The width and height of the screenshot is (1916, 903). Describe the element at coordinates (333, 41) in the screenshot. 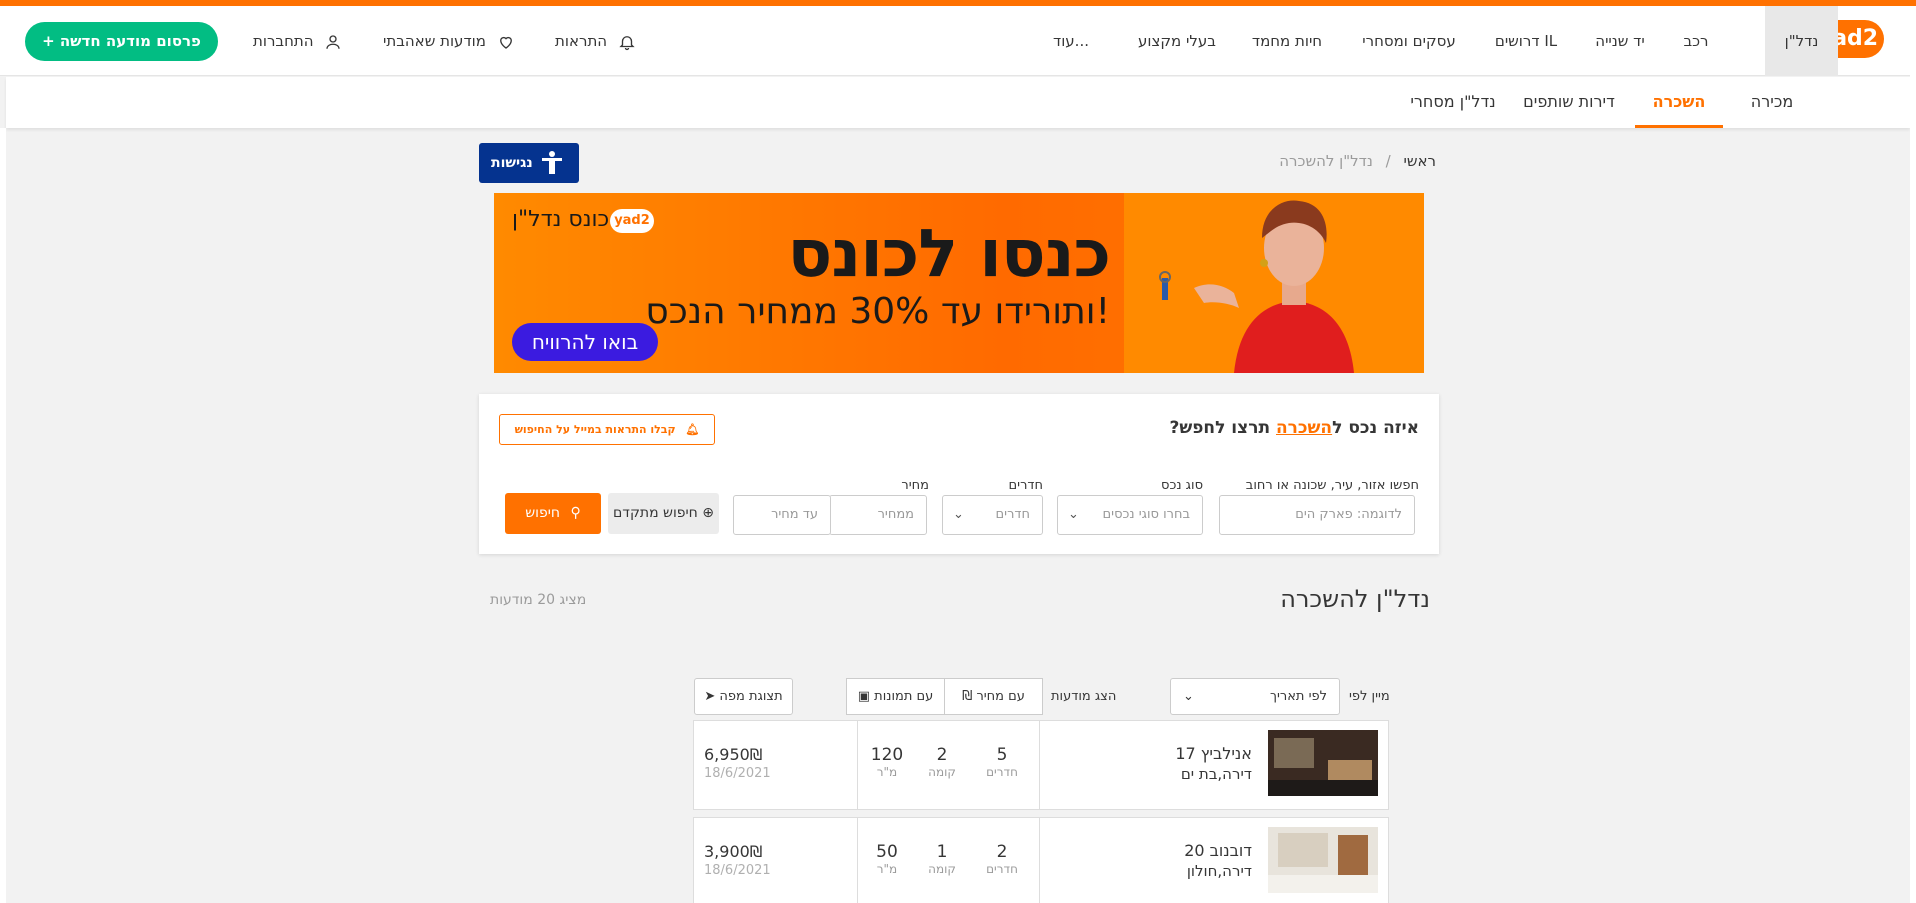

I see `user-icon` at that location.